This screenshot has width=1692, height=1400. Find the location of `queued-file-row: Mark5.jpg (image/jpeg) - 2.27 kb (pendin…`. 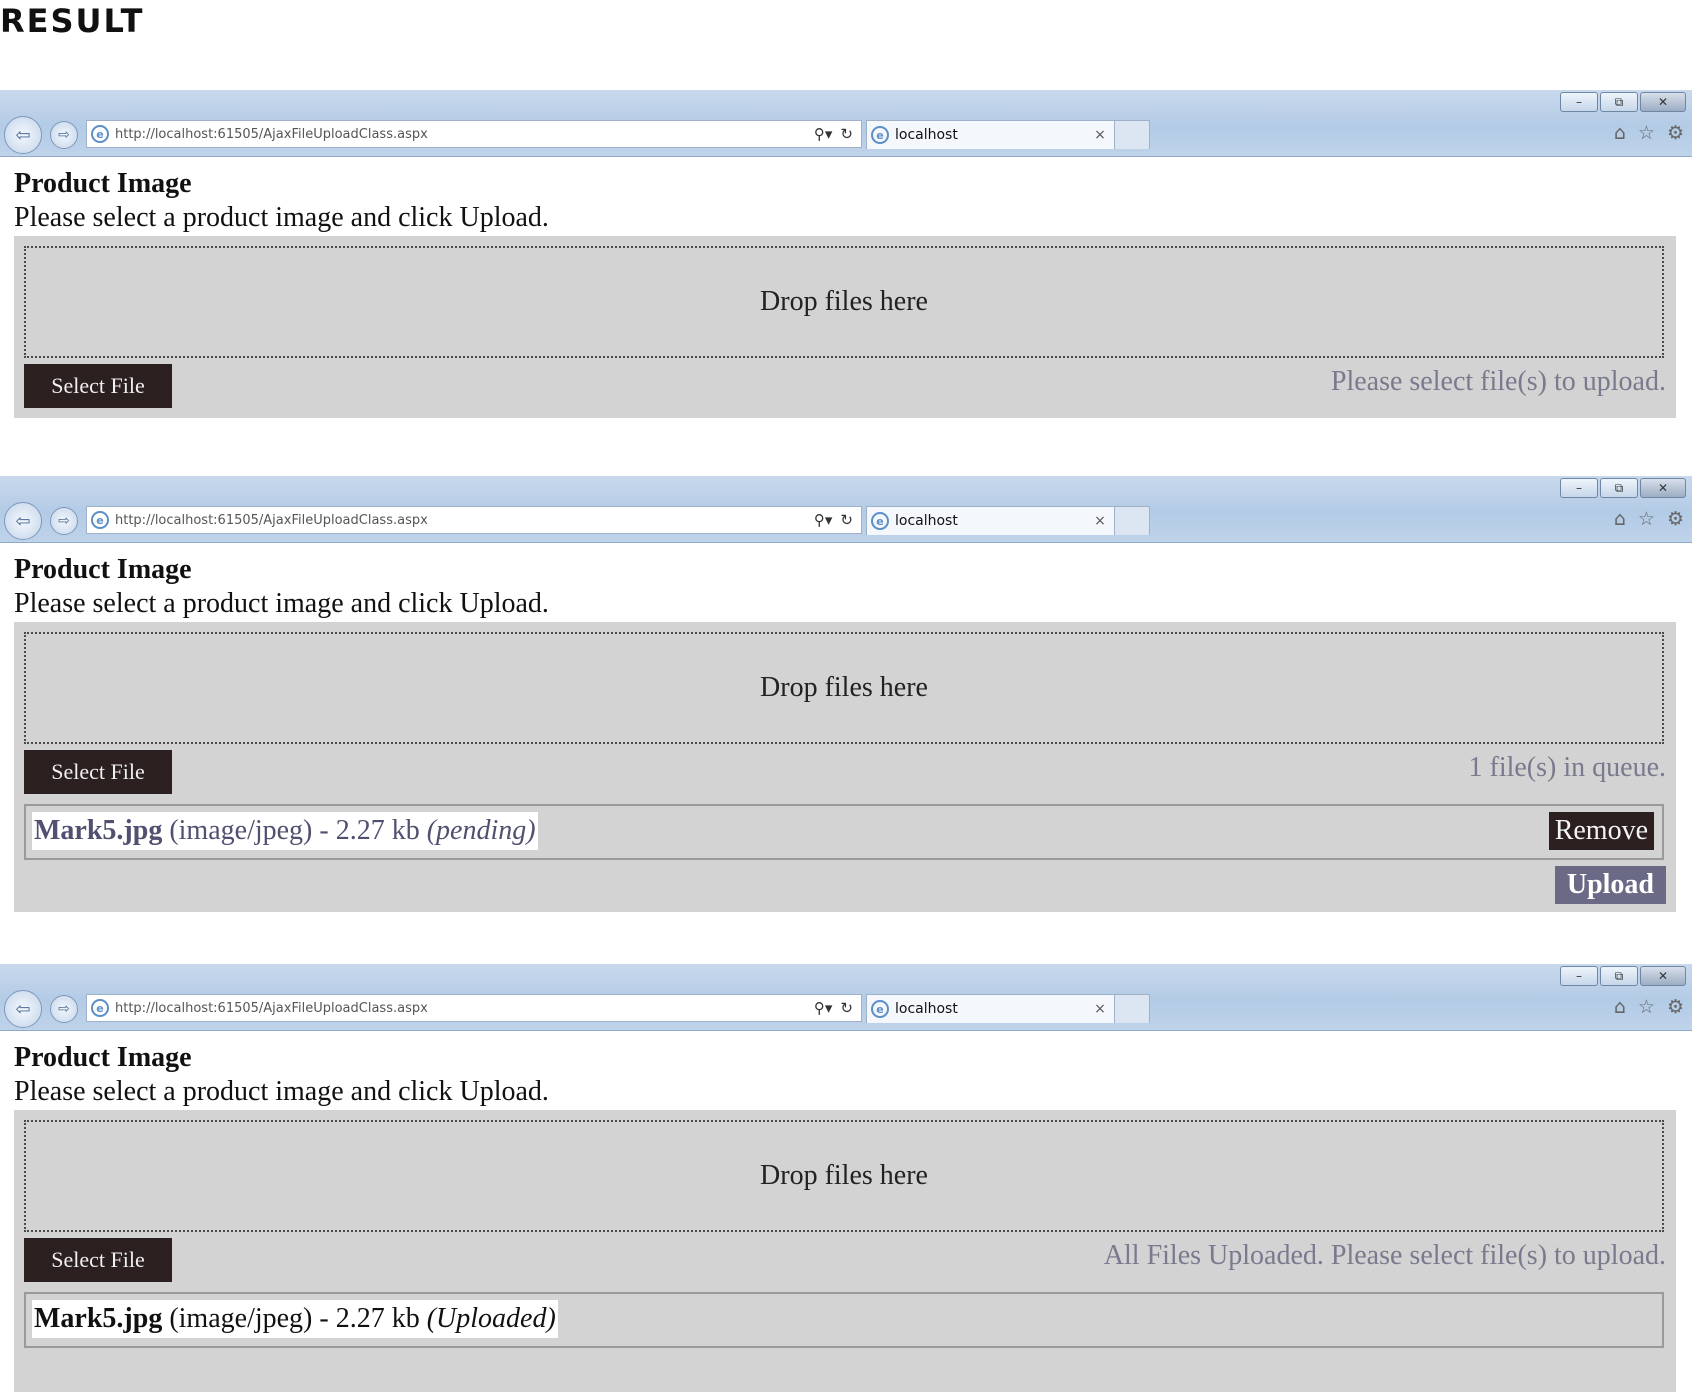

queued-file-row: Mark5.jpg (image/jpeg) - 2.27 kb (pendin… is located at coordinates (844, 832).